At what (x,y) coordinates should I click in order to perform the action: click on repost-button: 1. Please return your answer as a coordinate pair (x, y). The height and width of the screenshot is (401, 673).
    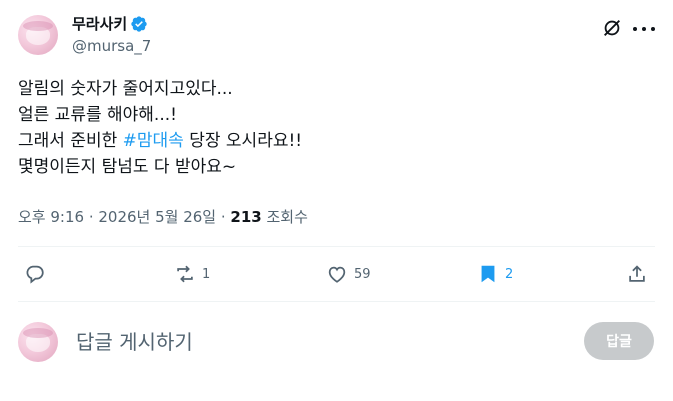
    Looking at the image, I should click on (192, 274).